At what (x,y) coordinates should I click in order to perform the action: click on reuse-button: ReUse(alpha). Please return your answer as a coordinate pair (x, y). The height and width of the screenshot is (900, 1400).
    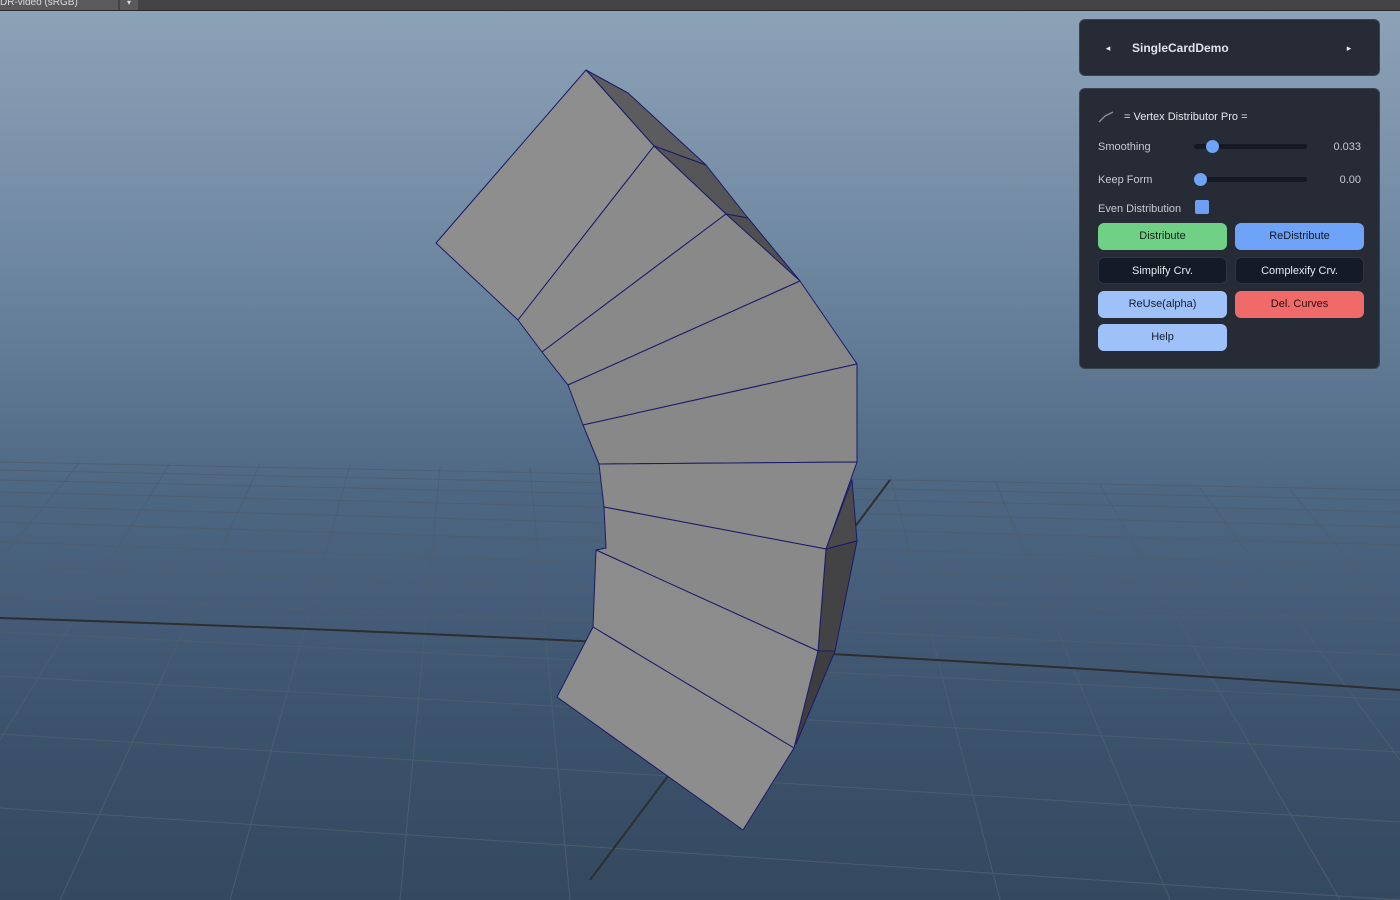
    Looking at the image, I should click on (1162, 304).